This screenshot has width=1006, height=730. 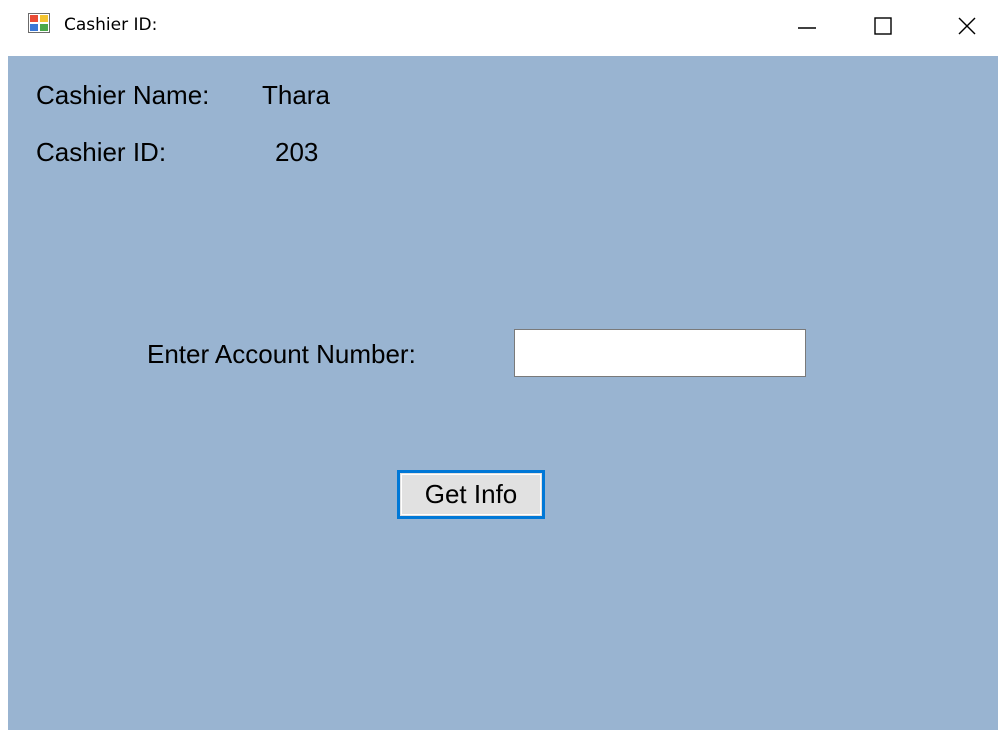 What do you see at coordinates (297, 152) in the screenshot?
I see `cashier-id-value: 203` at bounding box center [297, 152].